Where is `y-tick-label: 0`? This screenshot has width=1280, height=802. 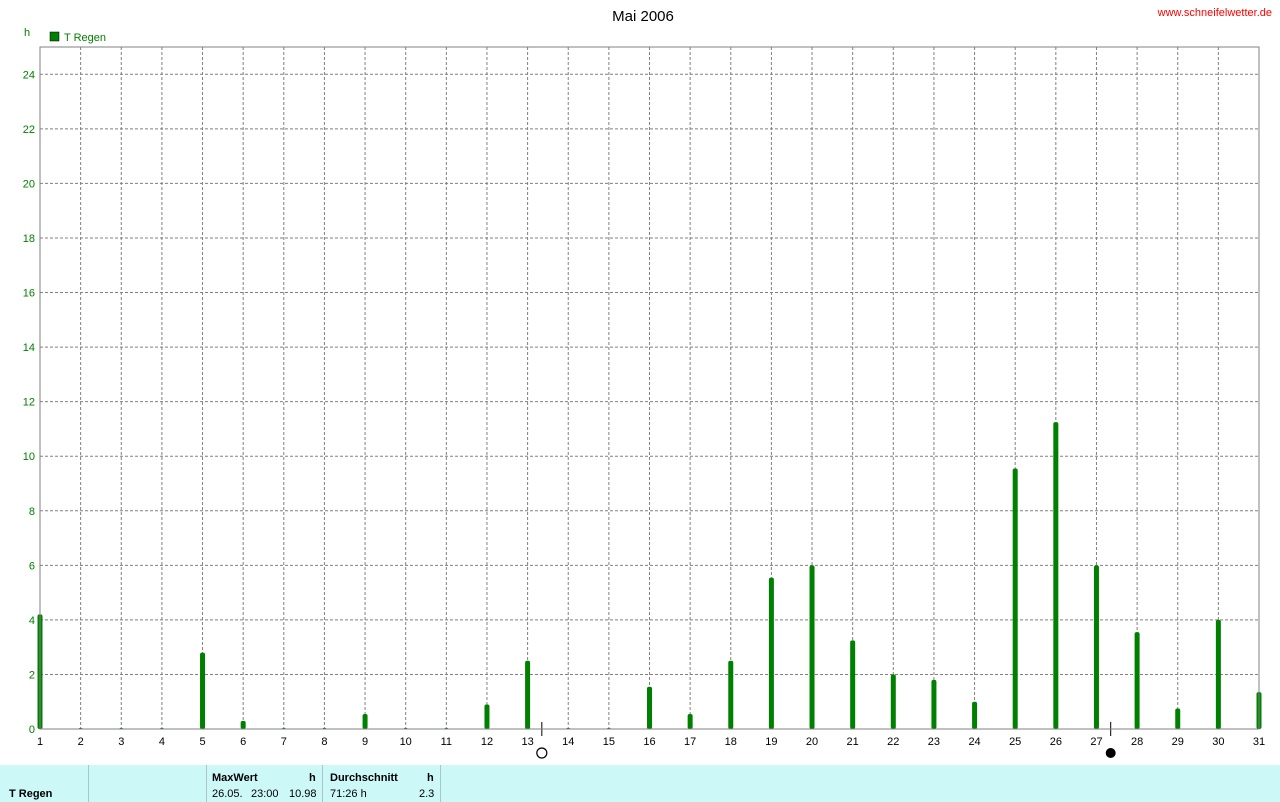
y-tick-label: 0 is located at coordinates (32, 730).